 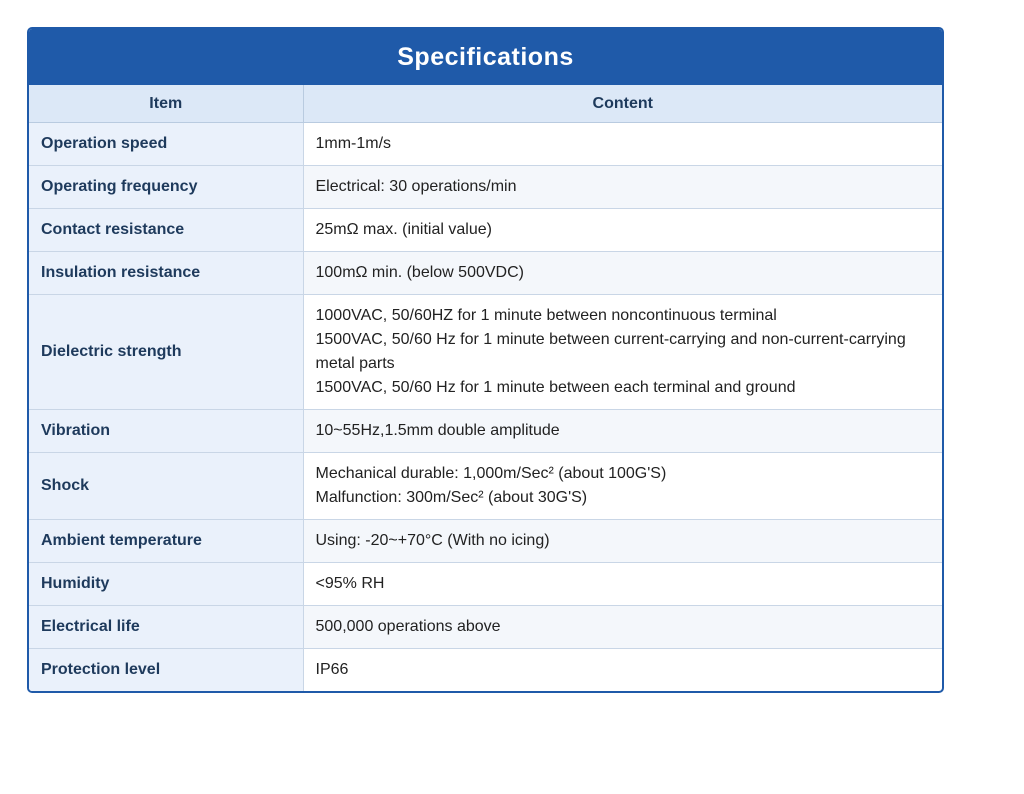 What do you see at coordinates (485, 57) in the screenshot?
I see `page-title: Specifications` at bounding box center [485, 57].